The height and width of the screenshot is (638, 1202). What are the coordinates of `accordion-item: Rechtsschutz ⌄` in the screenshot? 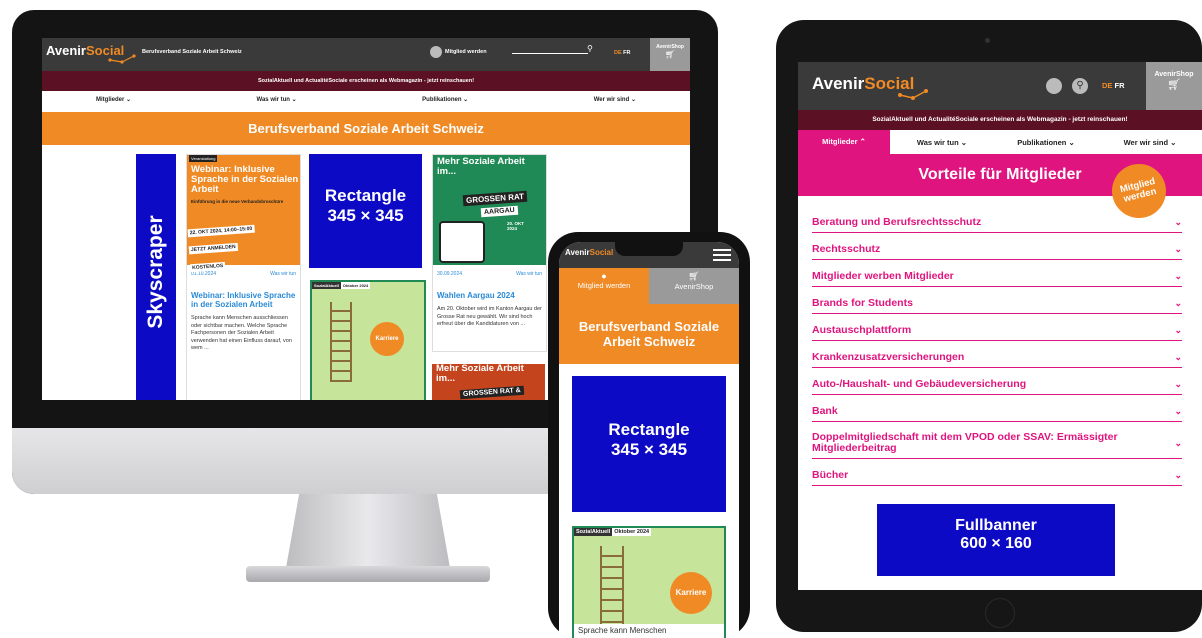 It's located at (997, 249).